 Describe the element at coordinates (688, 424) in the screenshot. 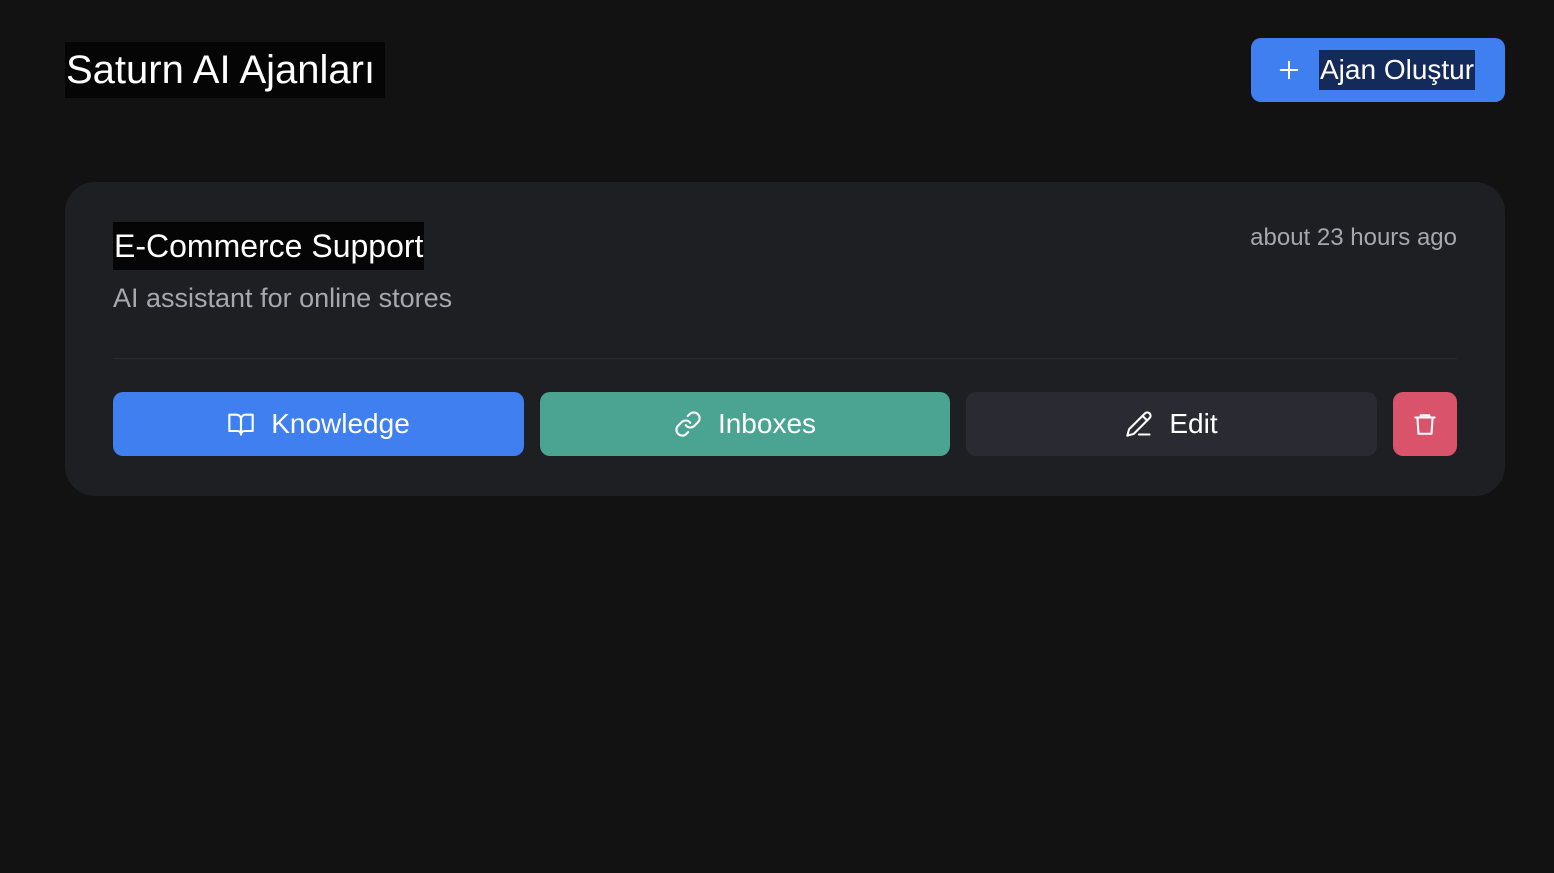

I see `link-icon` at that location.